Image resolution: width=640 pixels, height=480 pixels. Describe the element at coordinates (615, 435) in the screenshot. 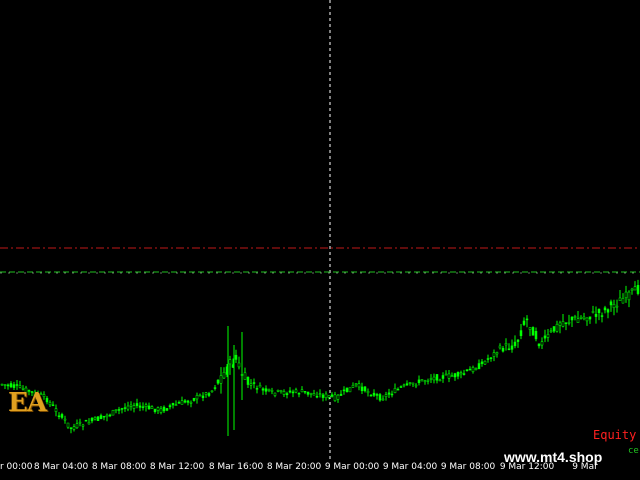

I see `equity-label: Equity` at that location.